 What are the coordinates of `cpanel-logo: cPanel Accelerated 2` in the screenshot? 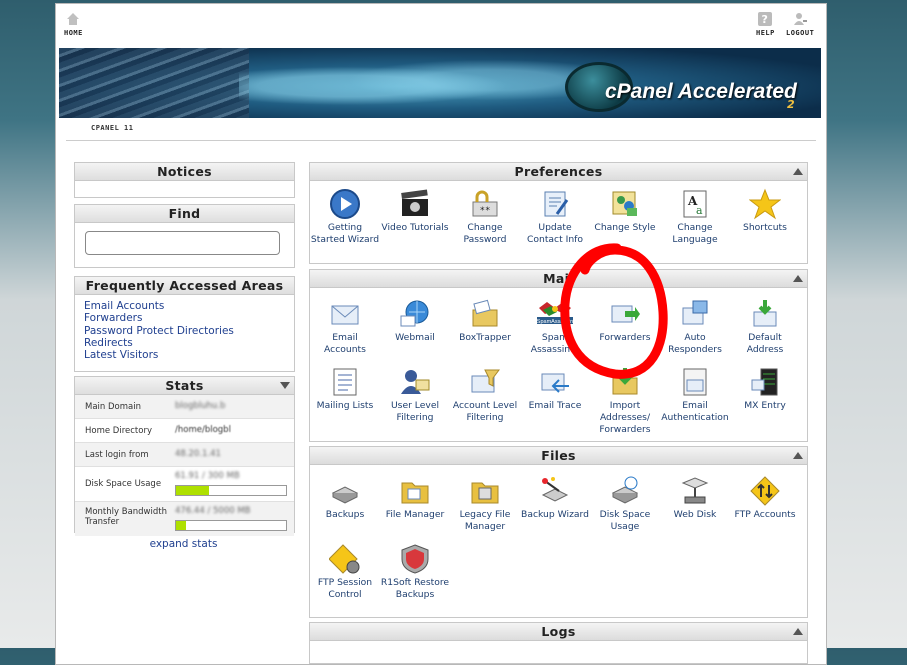 It's located at (690, 86).